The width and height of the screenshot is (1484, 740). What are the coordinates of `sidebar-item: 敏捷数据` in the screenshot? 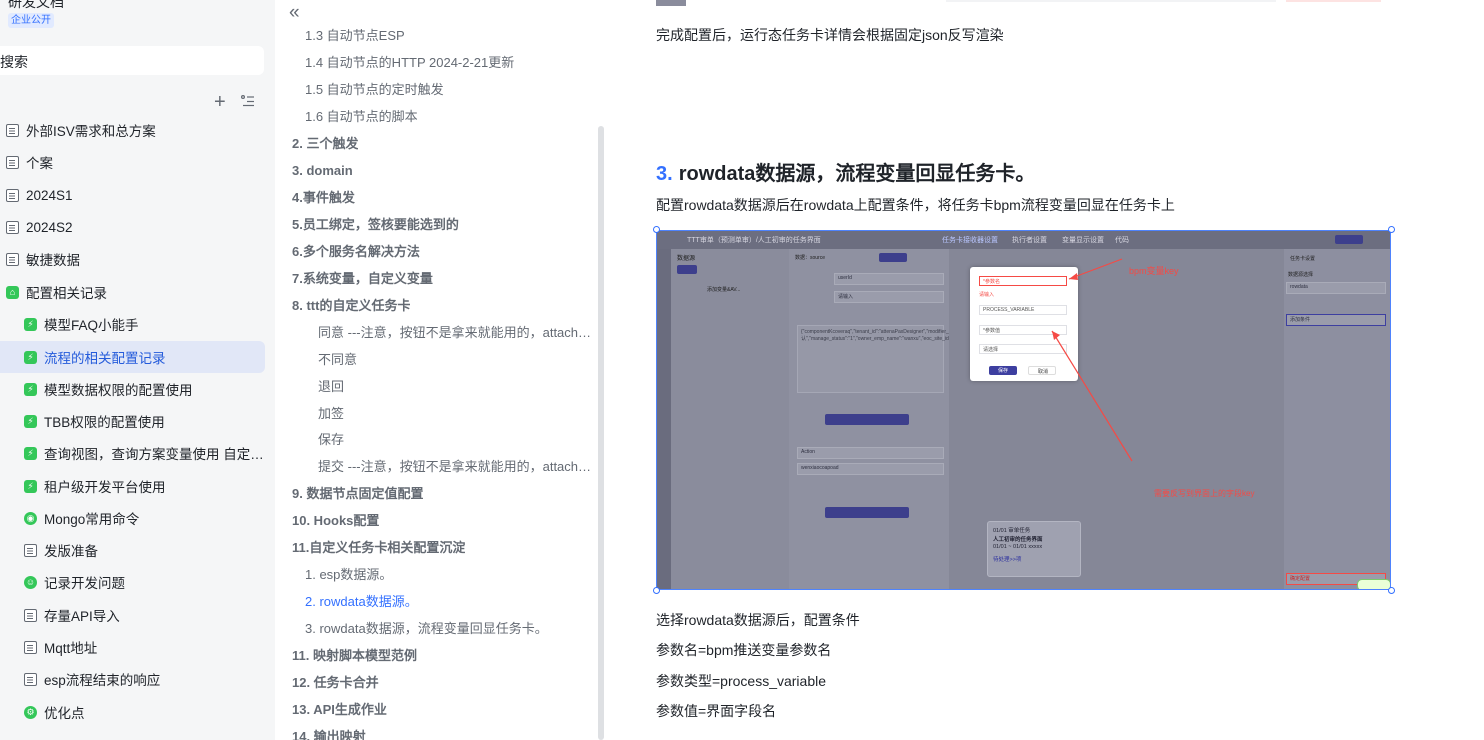 It's located at (132, 259).